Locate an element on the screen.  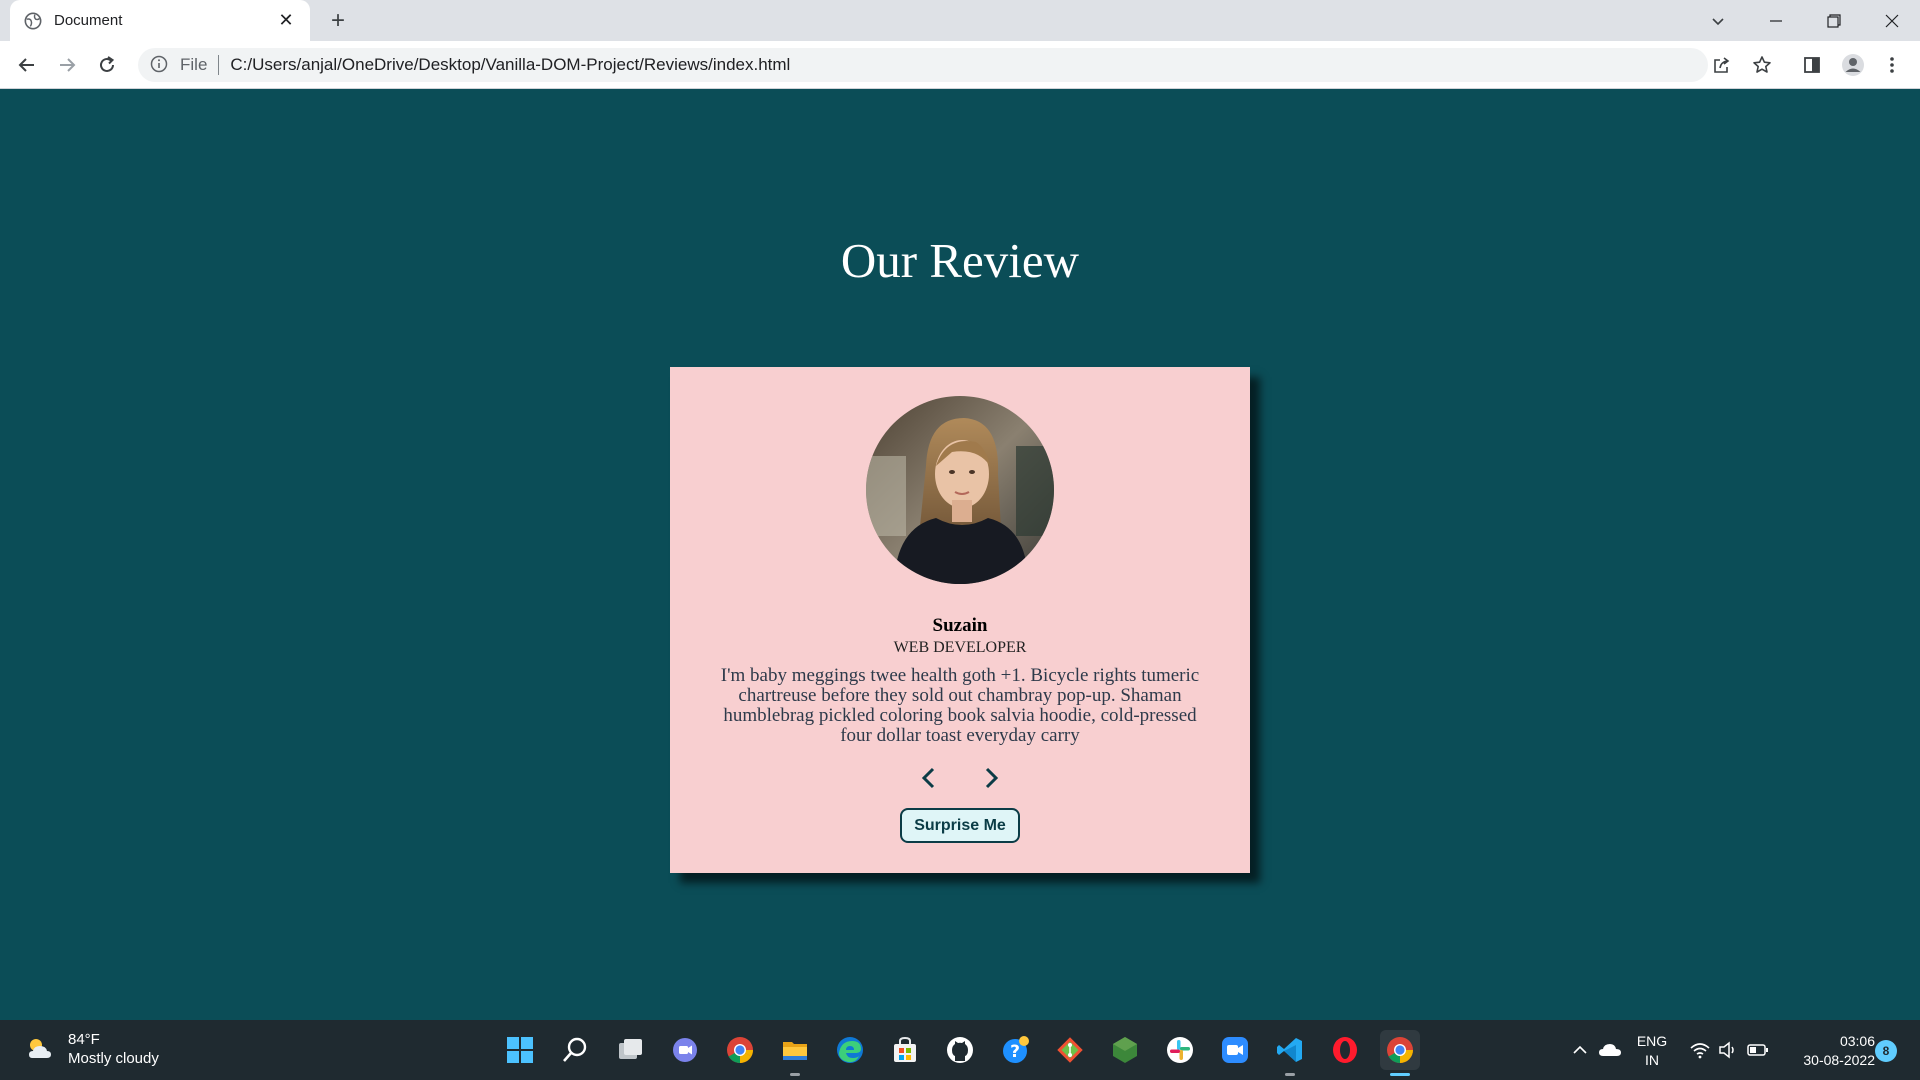
notification-badge: 8 is located at coordinates (1886, 1051).